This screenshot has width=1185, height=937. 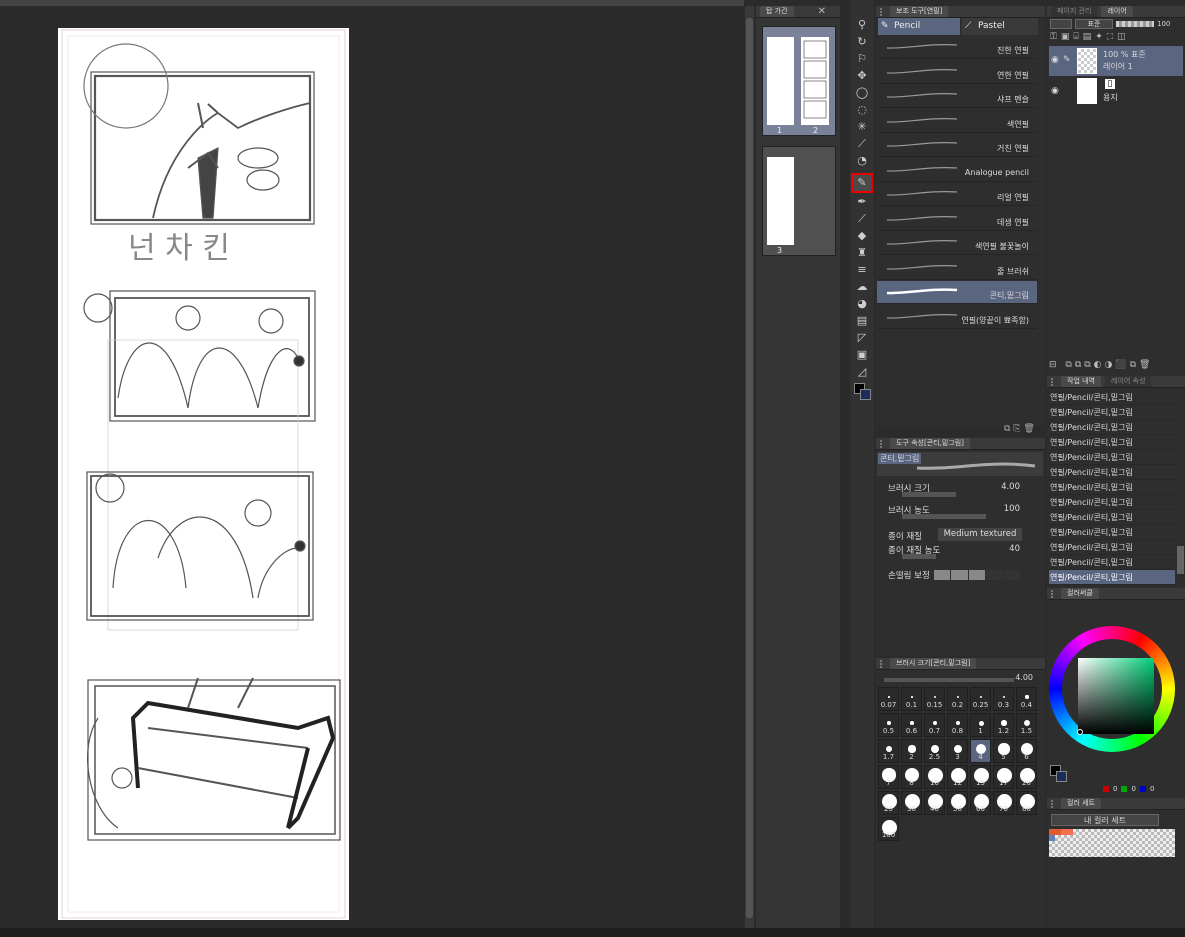 What do you see at coordinates (1003, 777) in the screenshot?
I see `brush-size-cell: 17` at bounding box center [1003, 777].